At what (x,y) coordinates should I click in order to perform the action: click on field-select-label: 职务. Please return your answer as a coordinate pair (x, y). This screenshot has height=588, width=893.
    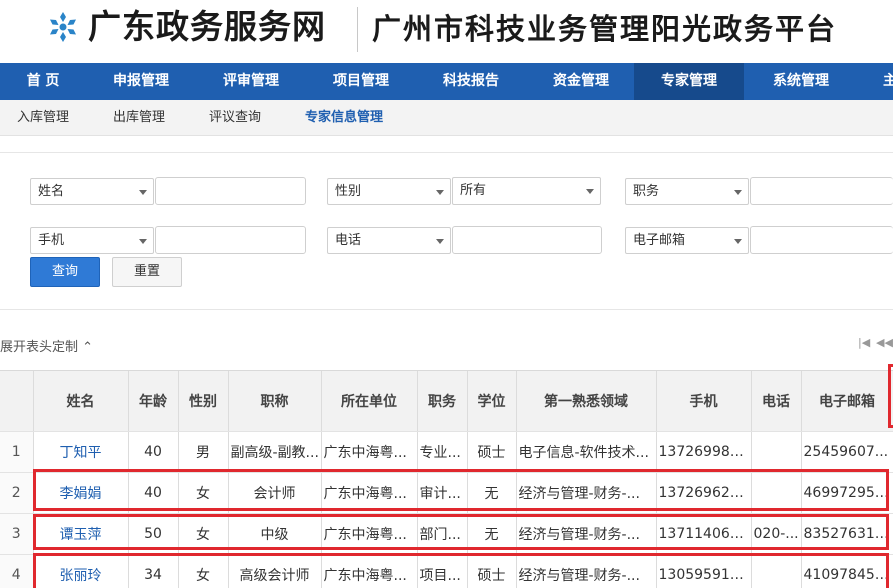
    Looking at the image, I should click on (646, 191).